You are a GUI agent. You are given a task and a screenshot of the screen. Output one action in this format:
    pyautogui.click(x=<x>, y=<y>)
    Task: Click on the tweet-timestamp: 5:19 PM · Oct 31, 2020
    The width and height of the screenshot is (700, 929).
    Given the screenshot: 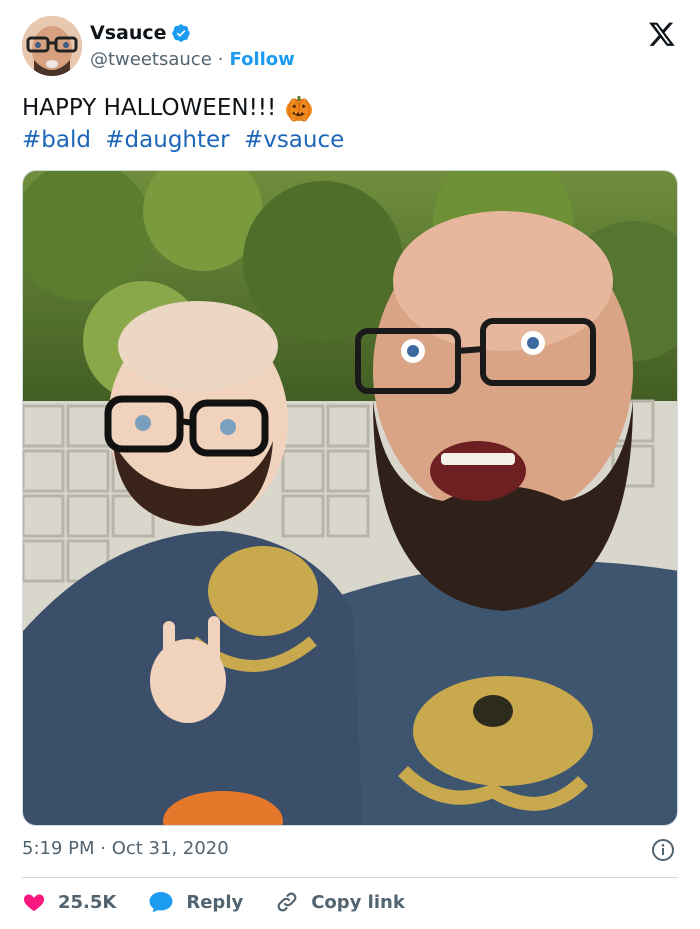 What is the action you would take?
    pyautogui.click(x=125, y=848)
    